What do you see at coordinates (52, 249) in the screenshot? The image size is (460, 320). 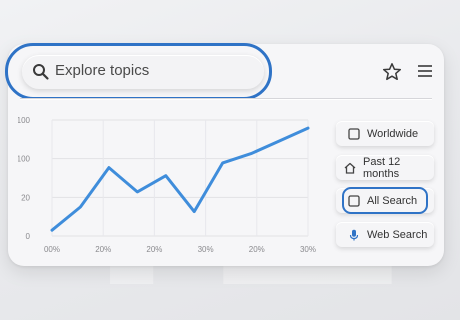 I see `chart-x-tick-label: 00%` at bounding box center [52, 249].